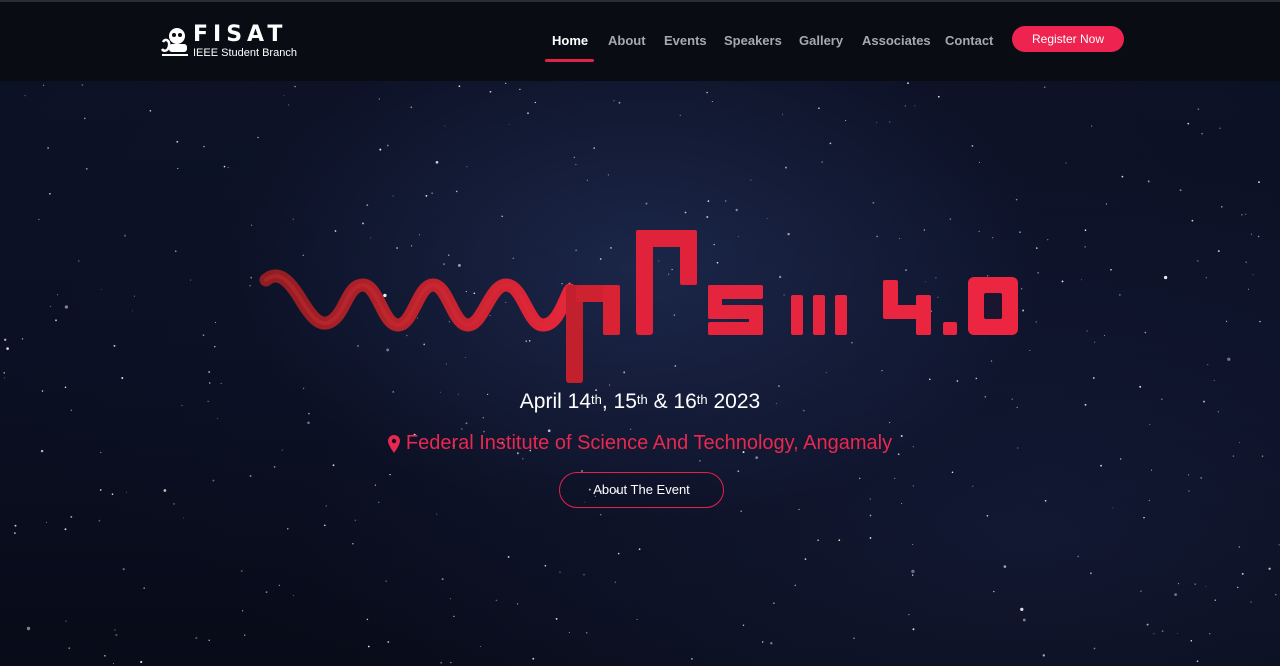 This screenshot has width=1280, height=666. What do you see at coordinates (570, 40) in the screenshot?
I see `nav-home: Home` at bounding box center [570, 40].